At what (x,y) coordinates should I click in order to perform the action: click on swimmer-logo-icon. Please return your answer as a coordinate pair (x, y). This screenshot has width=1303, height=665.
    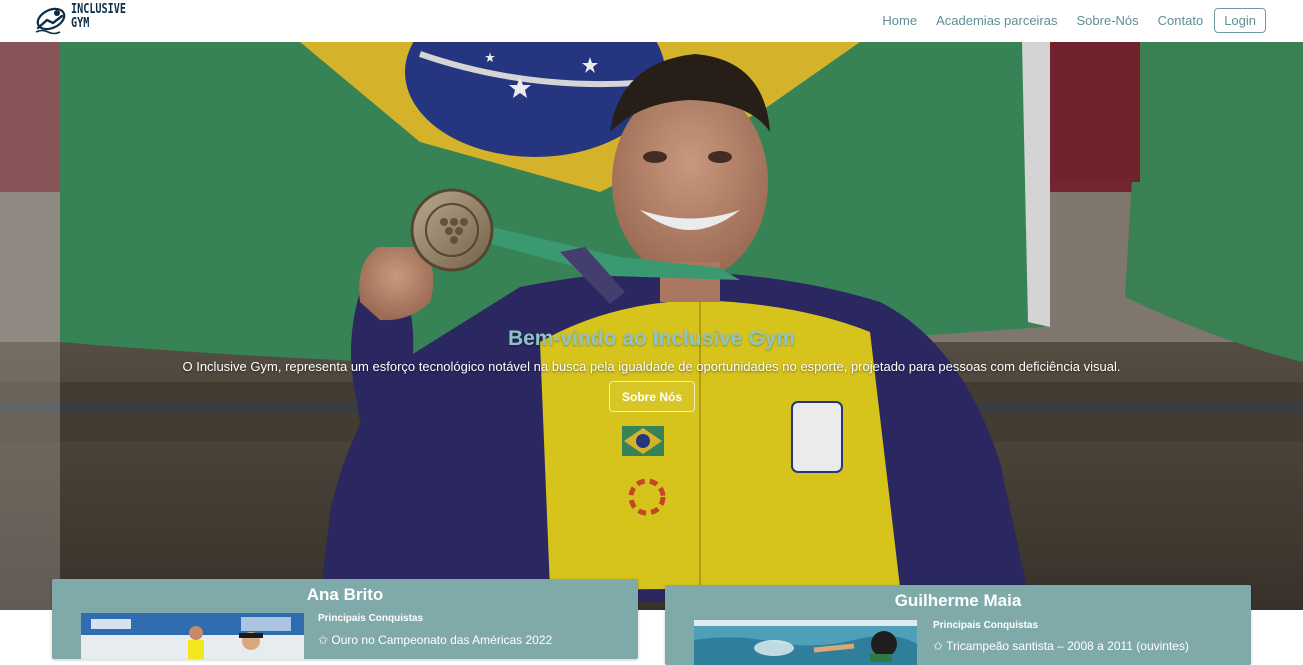
    Looking at the image, I should click on (50, 21).